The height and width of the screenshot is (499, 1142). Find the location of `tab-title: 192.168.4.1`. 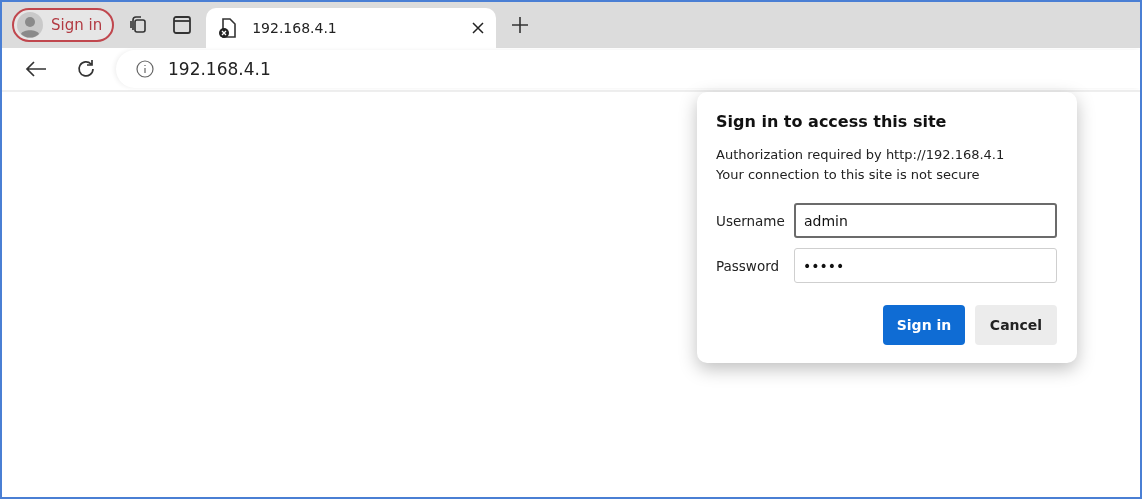

tab-title: 192.168.4.1 is located at coordinates (295, 28).